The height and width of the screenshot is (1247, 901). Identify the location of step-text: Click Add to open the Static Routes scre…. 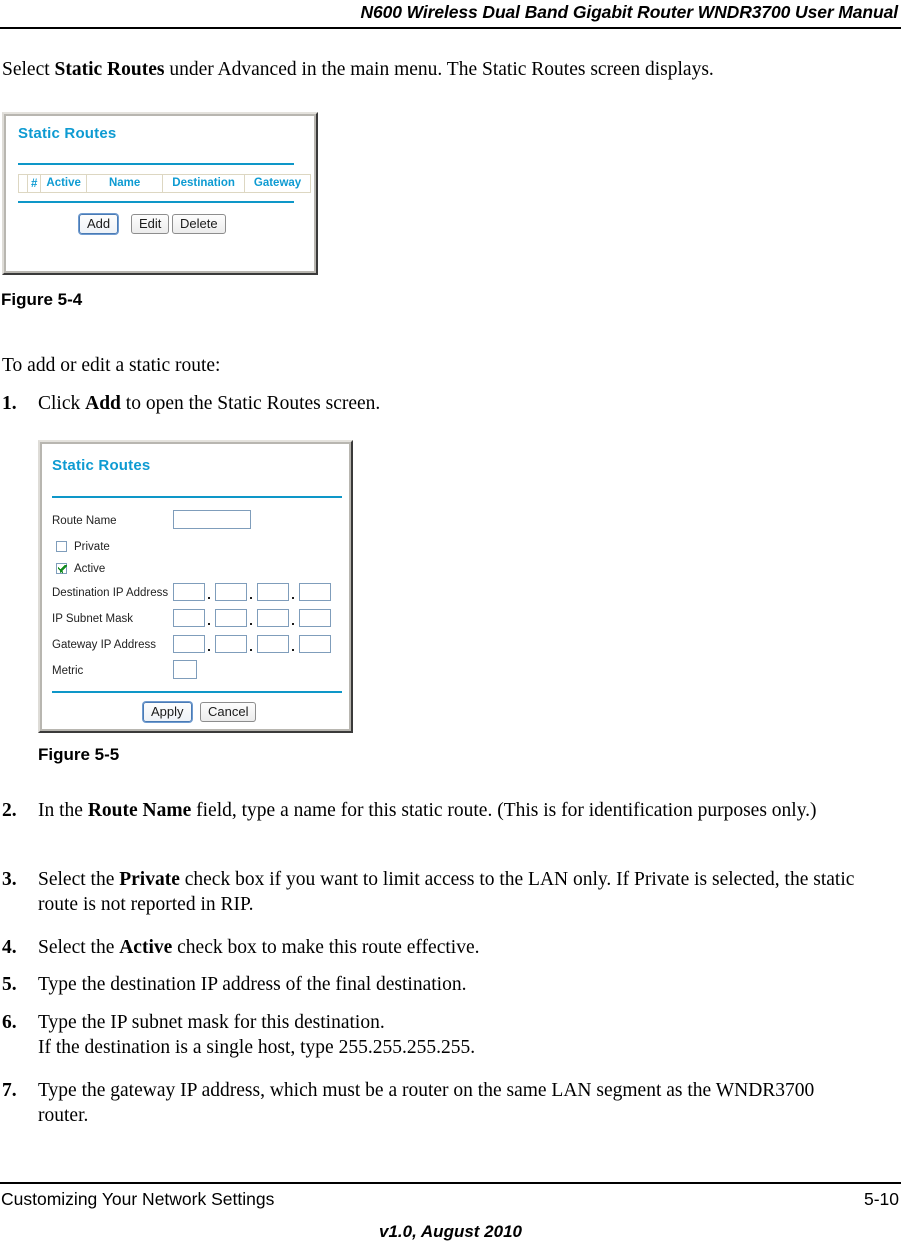
(460, 403).